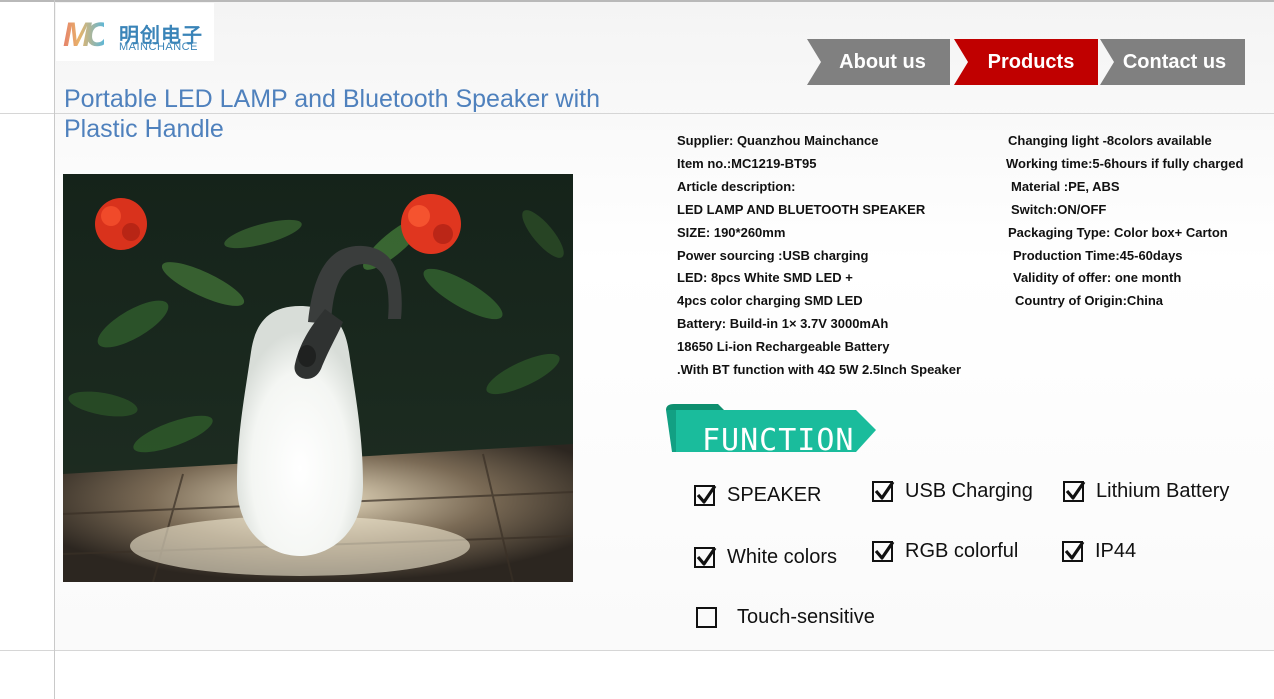  Describe the element at coordinates (782, 557) in the screenshot. I see `feature-label: White colors` at that location.